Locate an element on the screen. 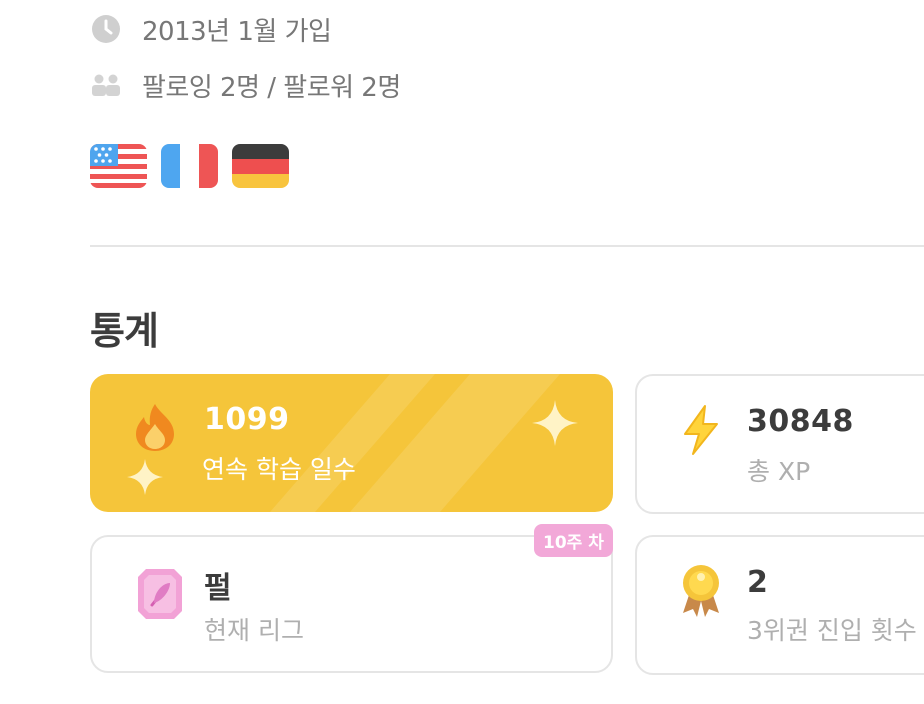 Image resolution: width=924 pixels, height=704 pixels. league-card: 펄 현재 리그 is located at coordinates (351, 604).